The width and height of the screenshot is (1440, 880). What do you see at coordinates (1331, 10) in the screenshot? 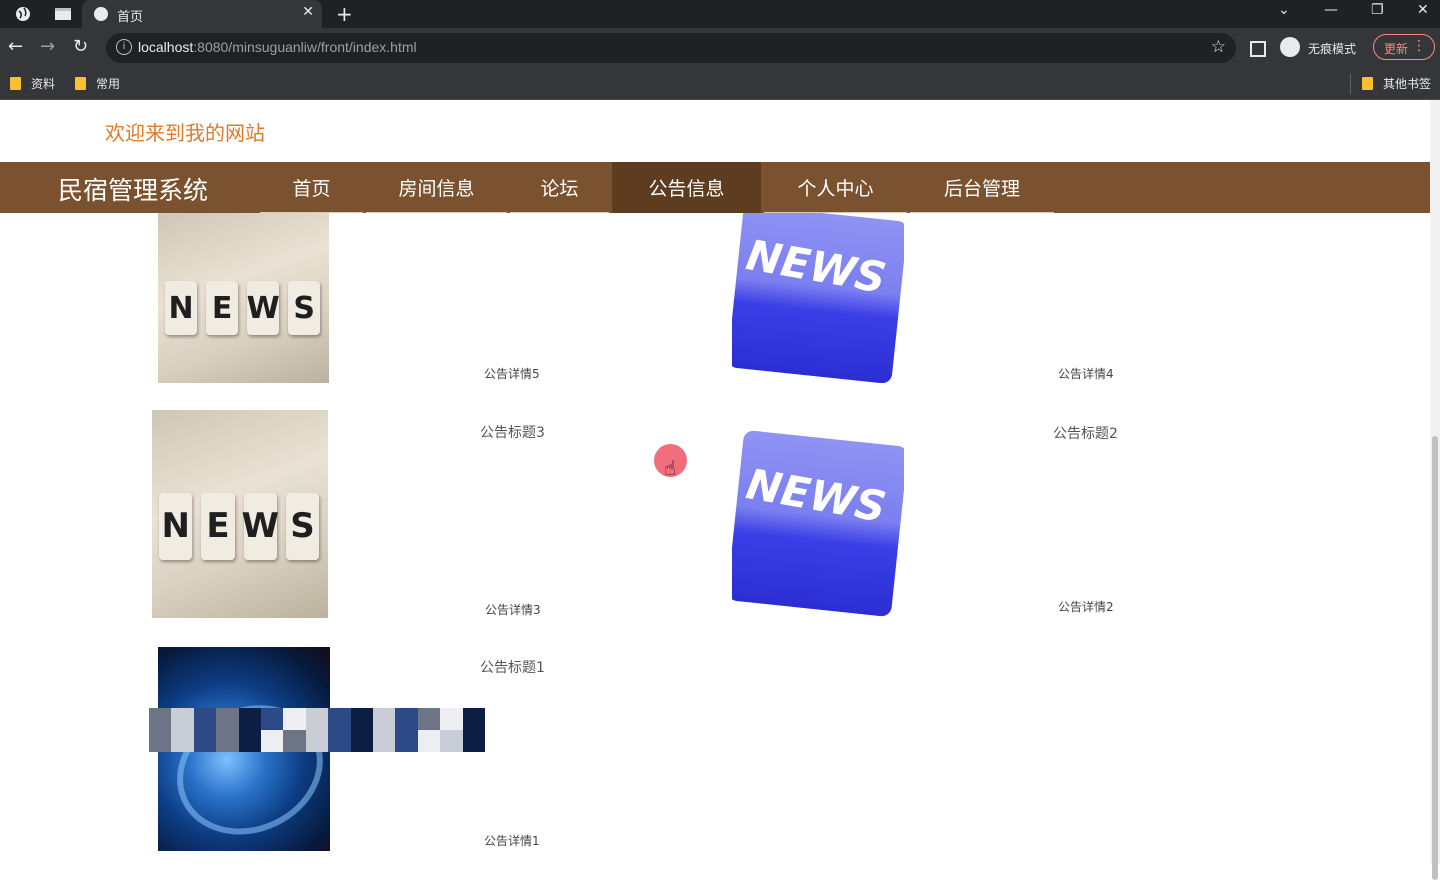
I see `minimize-icon: —` at bounding box center [1331, 10].